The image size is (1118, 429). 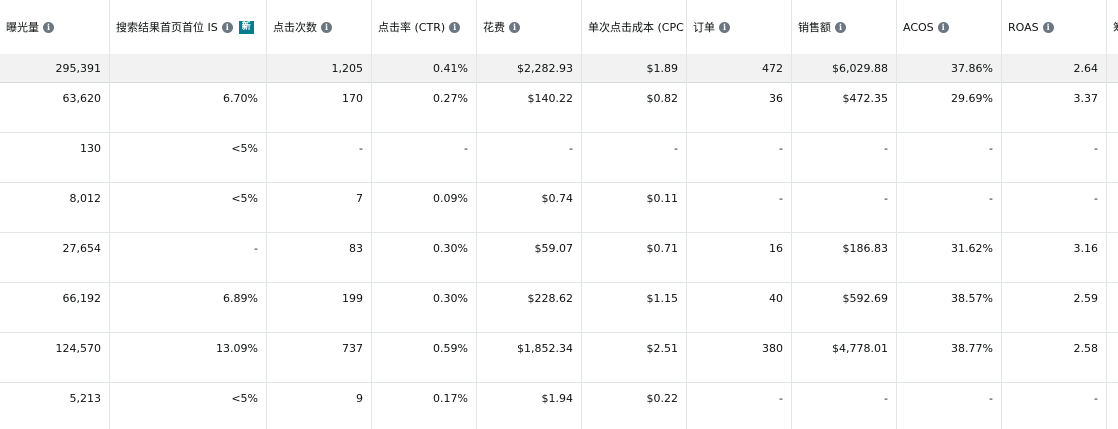 I want to click on cell-acos: 38.57%, so click(x=949, y=307).